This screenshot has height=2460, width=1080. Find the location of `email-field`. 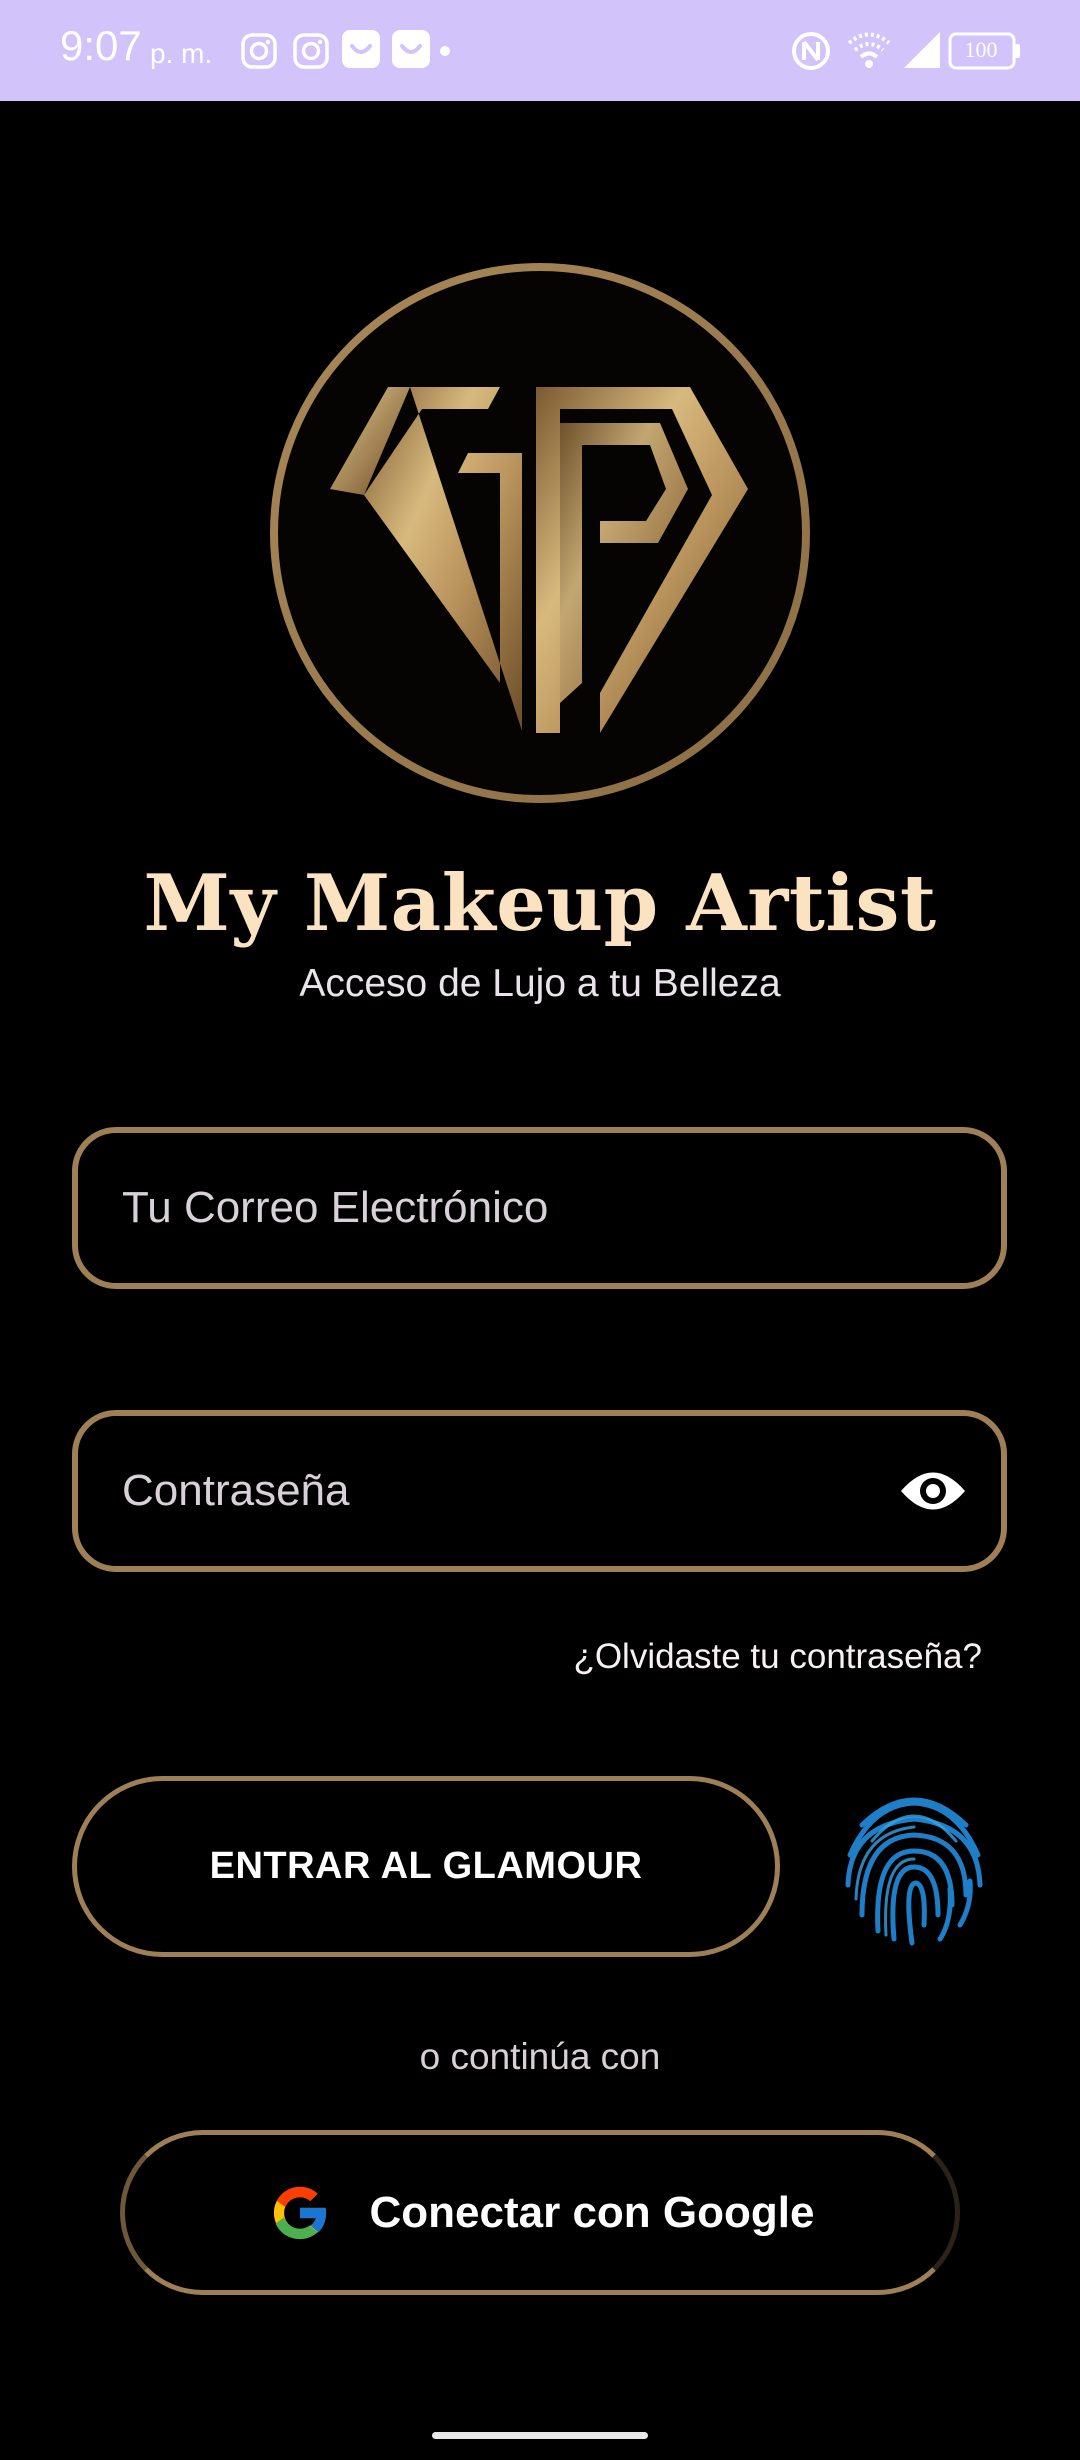

email-field is located at coordinates (539, 1208).